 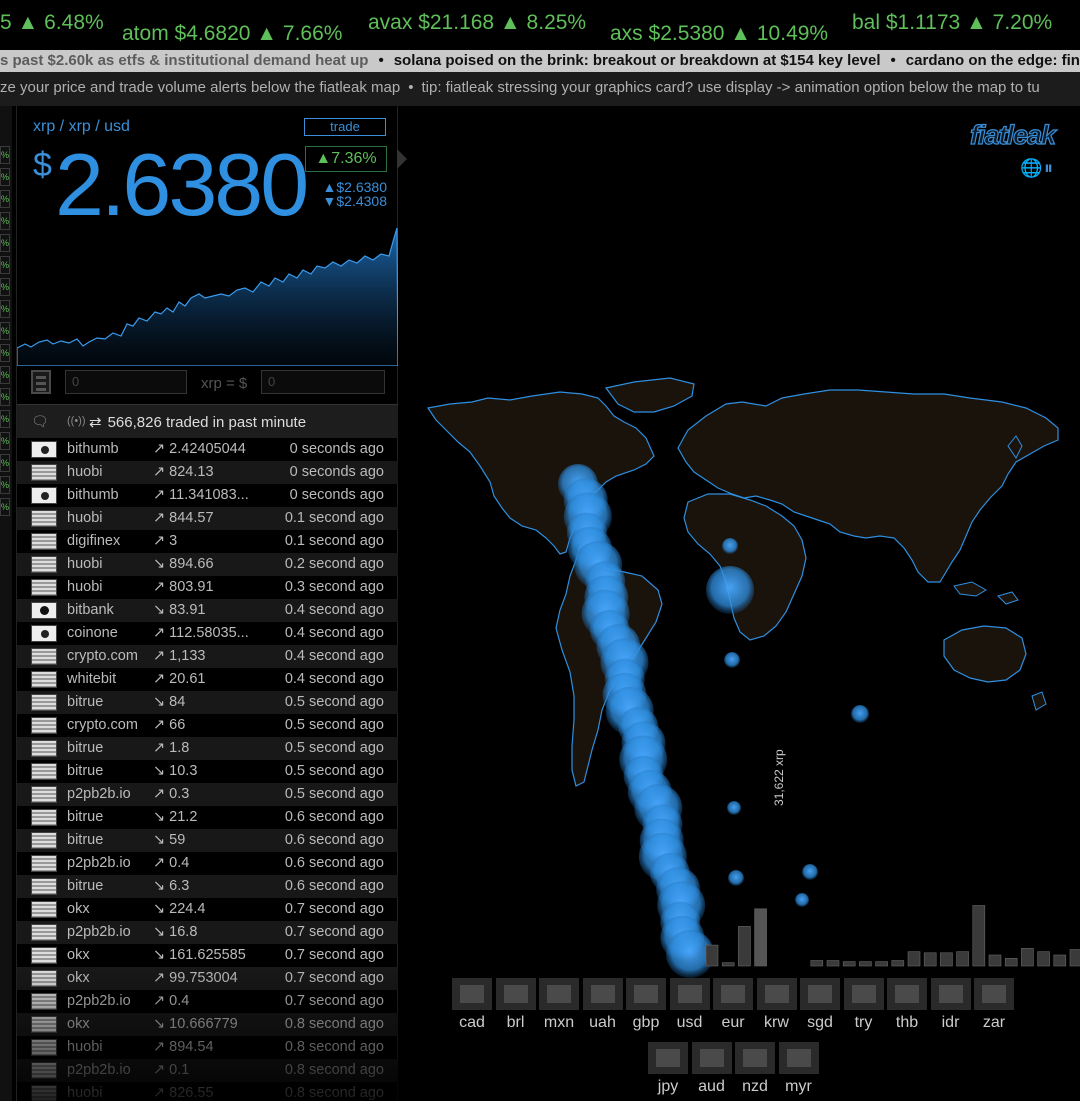 I want to click on trade-row: okx ↗ 99.753004 0.7 second ago, so click(x=207, y=978).